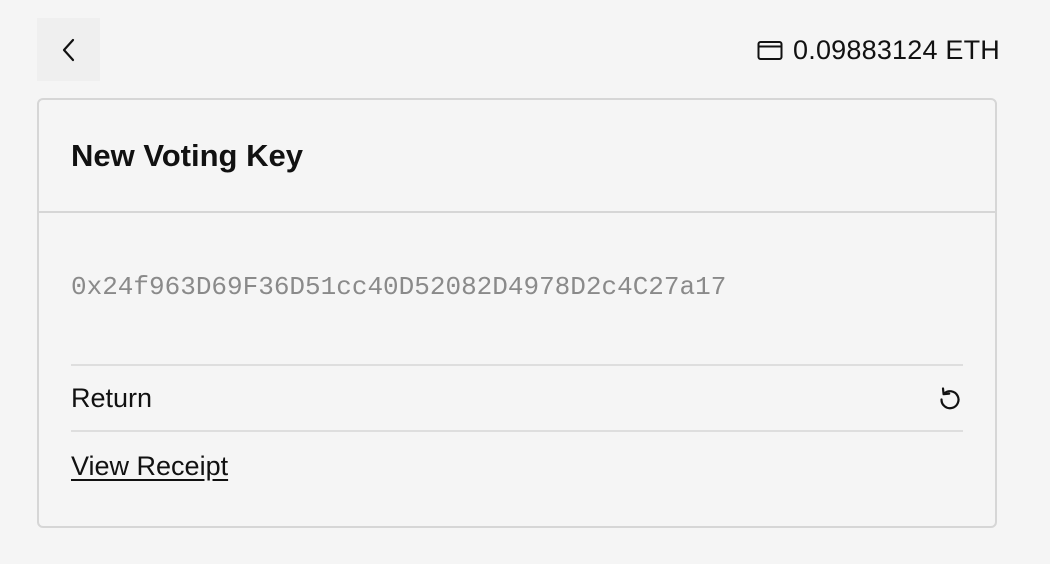 The width and height of the screenshot is (1050, 564). I want to click on return-label: Return, so click(112, 397).